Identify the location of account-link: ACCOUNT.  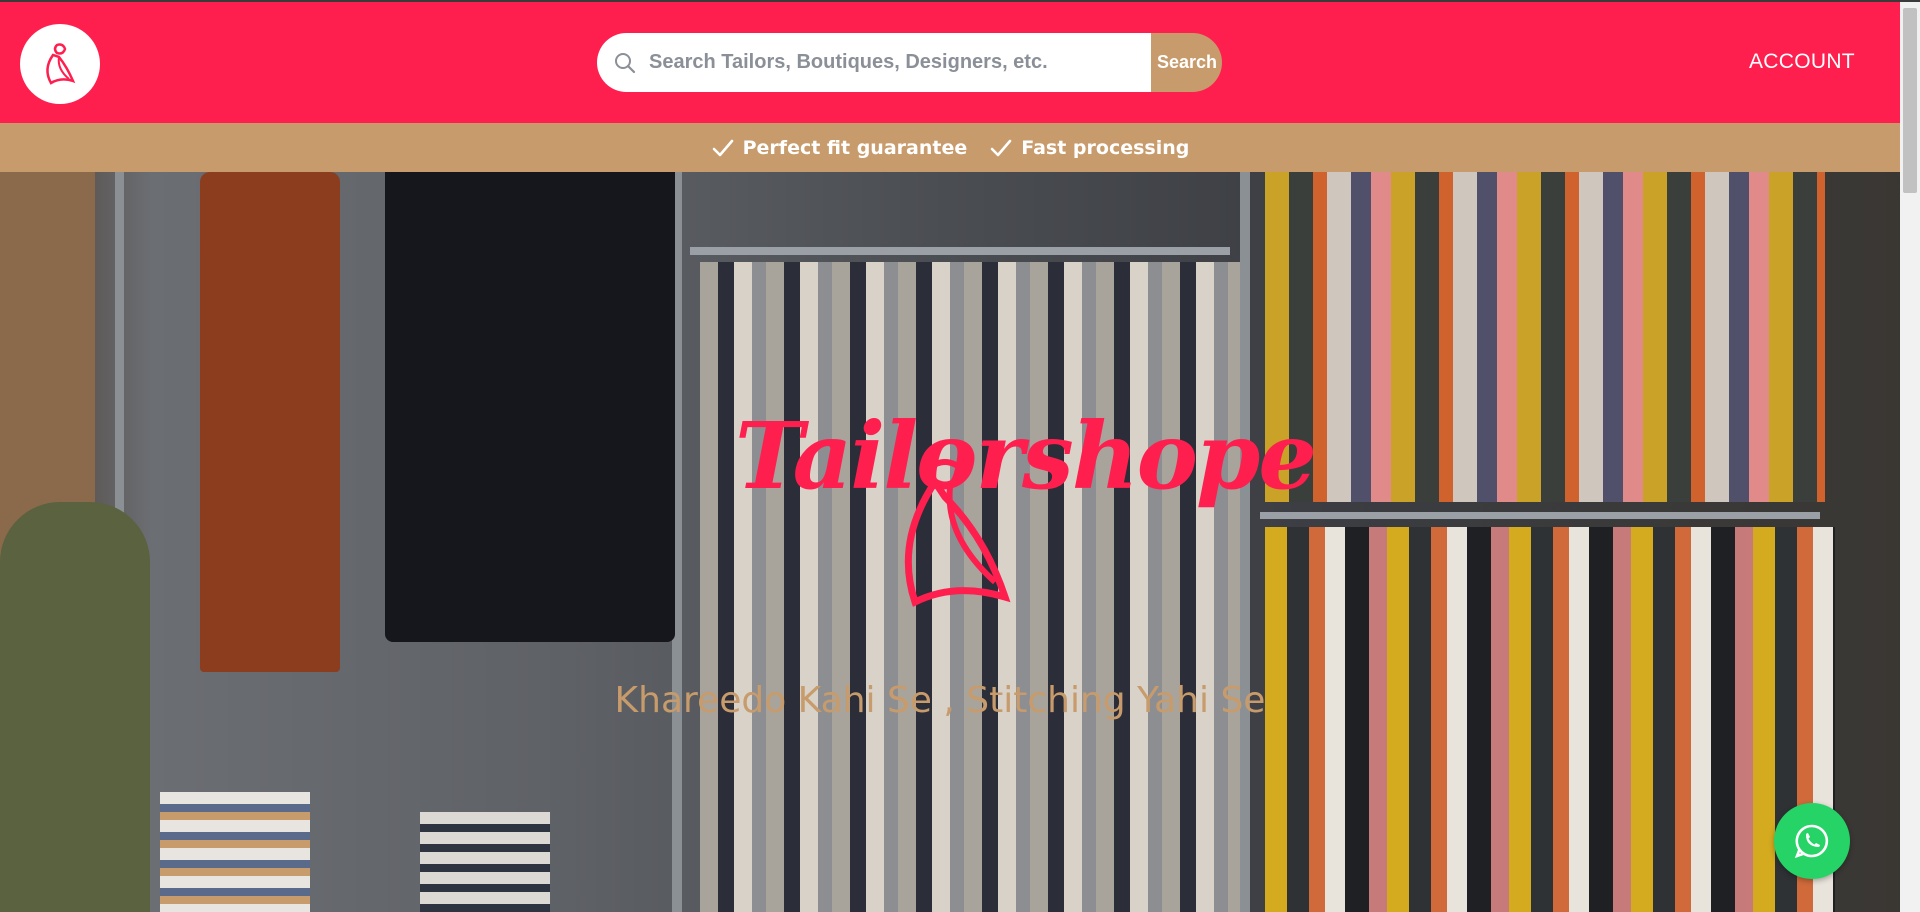
(1802, 62).